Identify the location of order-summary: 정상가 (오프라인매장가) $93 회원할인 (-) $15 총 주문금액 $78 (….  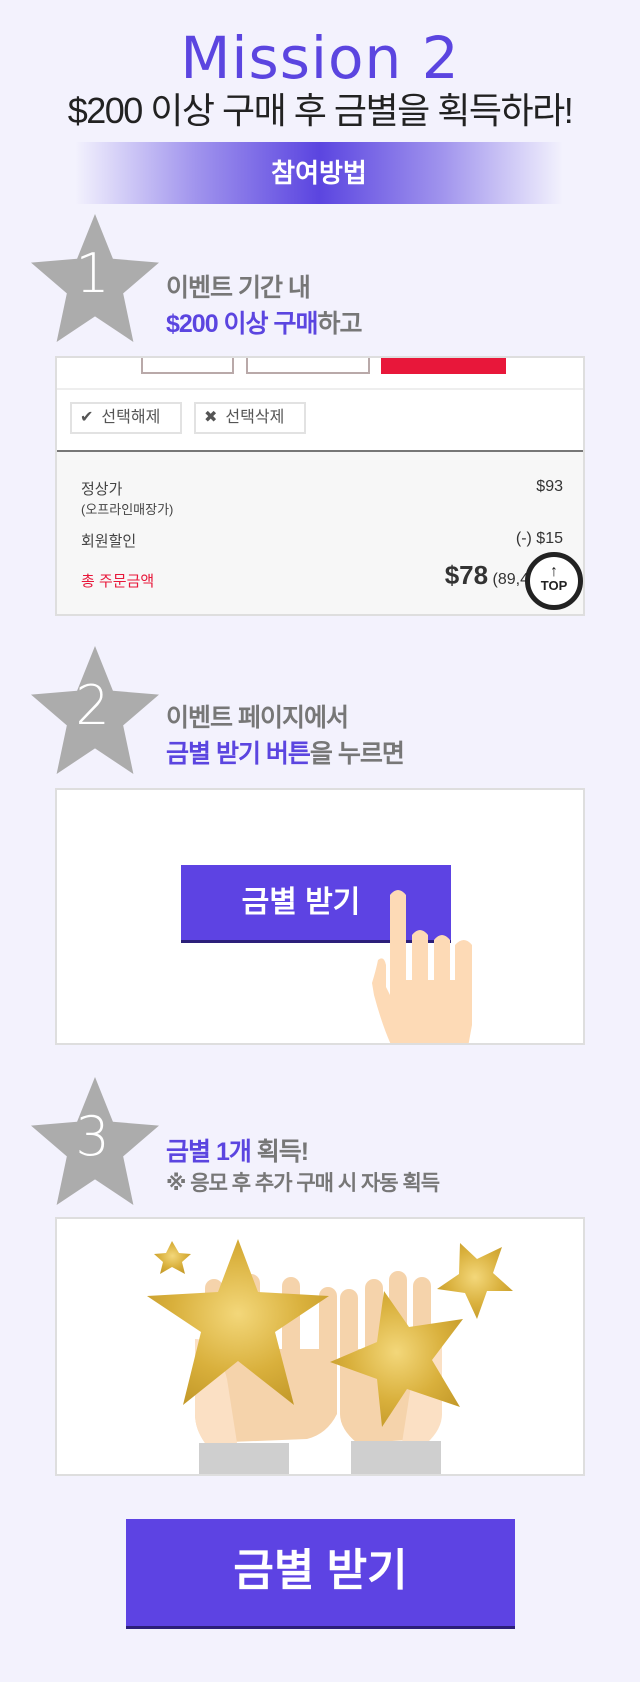
(320, 532).